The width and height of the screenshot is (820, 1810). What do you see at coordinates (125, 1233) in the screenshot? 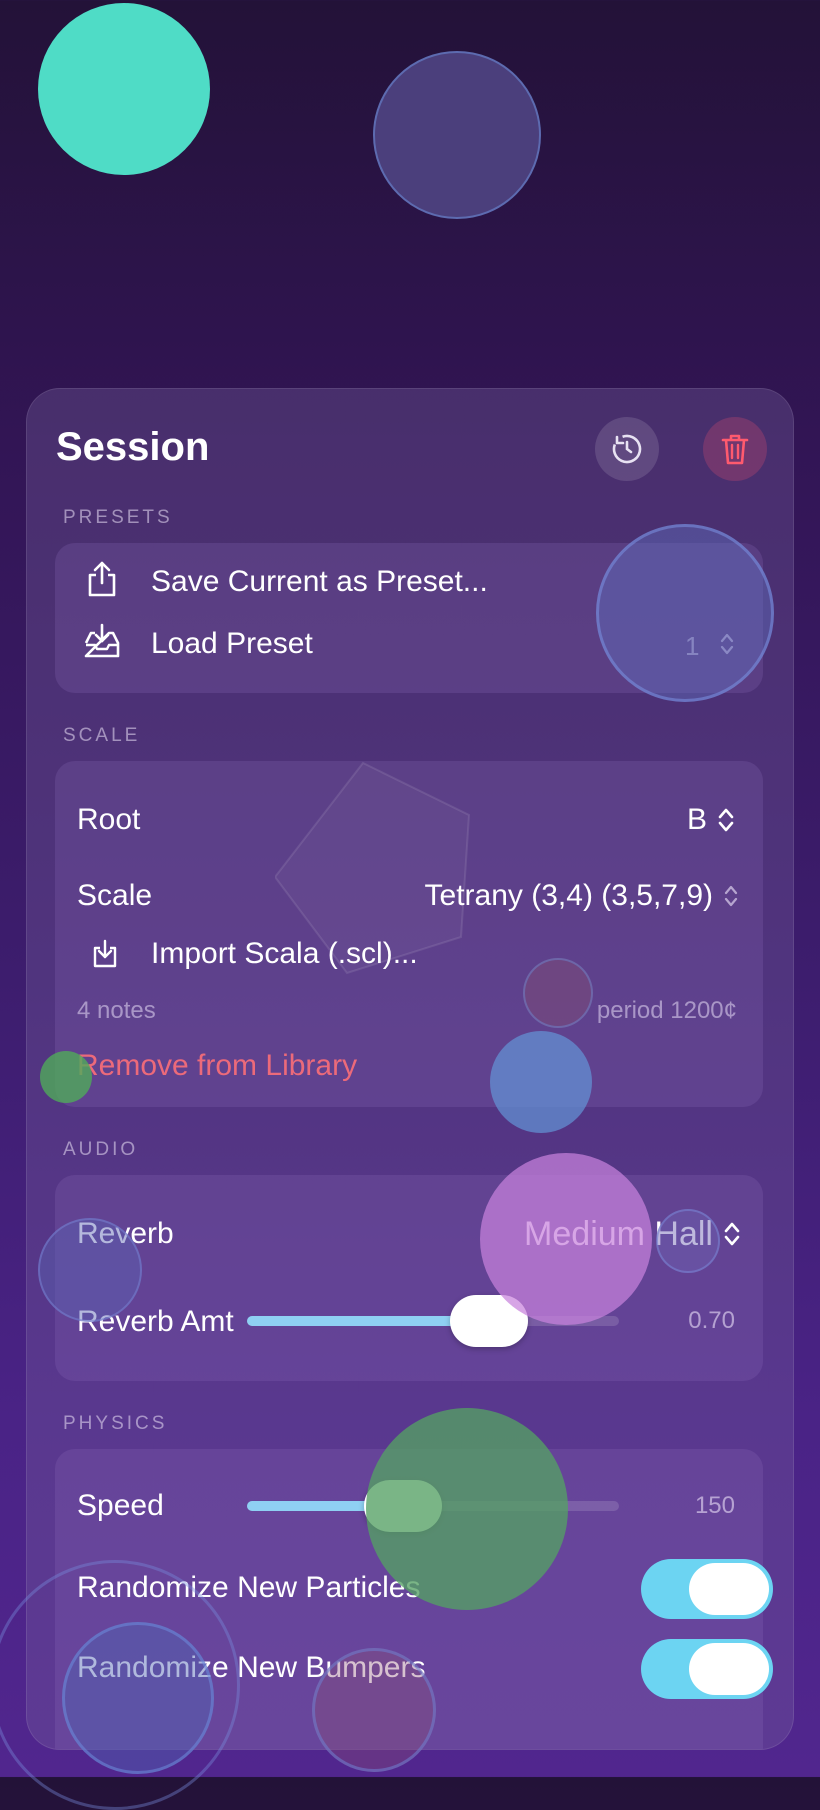
I see `reverb-label: Reverb` at bounding box center [125, 1233].